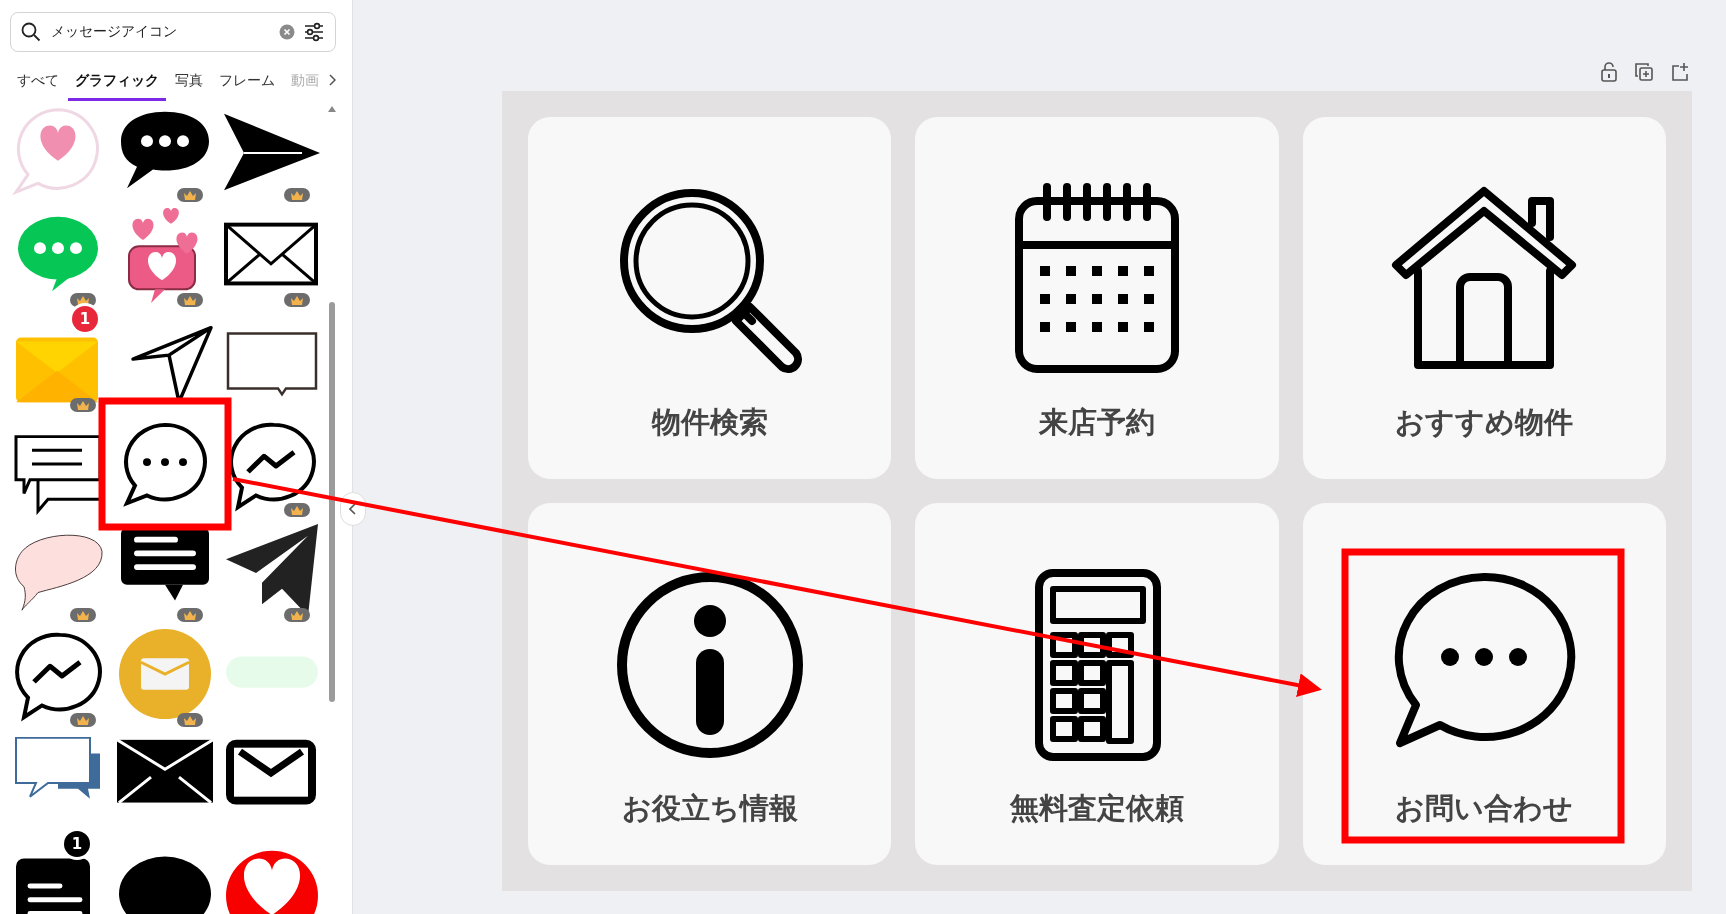 This screenshot has height=914, width=1726. Describe the element at coordinates (1097, 422) in the screenshot. I see `card-label: 来店予約` at that location.